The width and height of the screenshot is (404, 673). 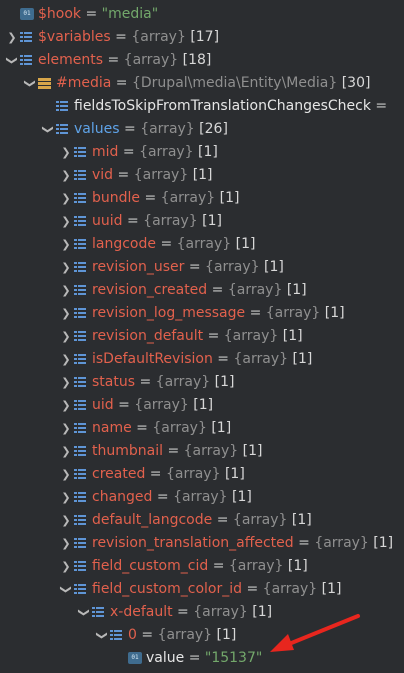 I want to click on tree-row: ❯ elements = {array} [18], so click(x=202, y=60).